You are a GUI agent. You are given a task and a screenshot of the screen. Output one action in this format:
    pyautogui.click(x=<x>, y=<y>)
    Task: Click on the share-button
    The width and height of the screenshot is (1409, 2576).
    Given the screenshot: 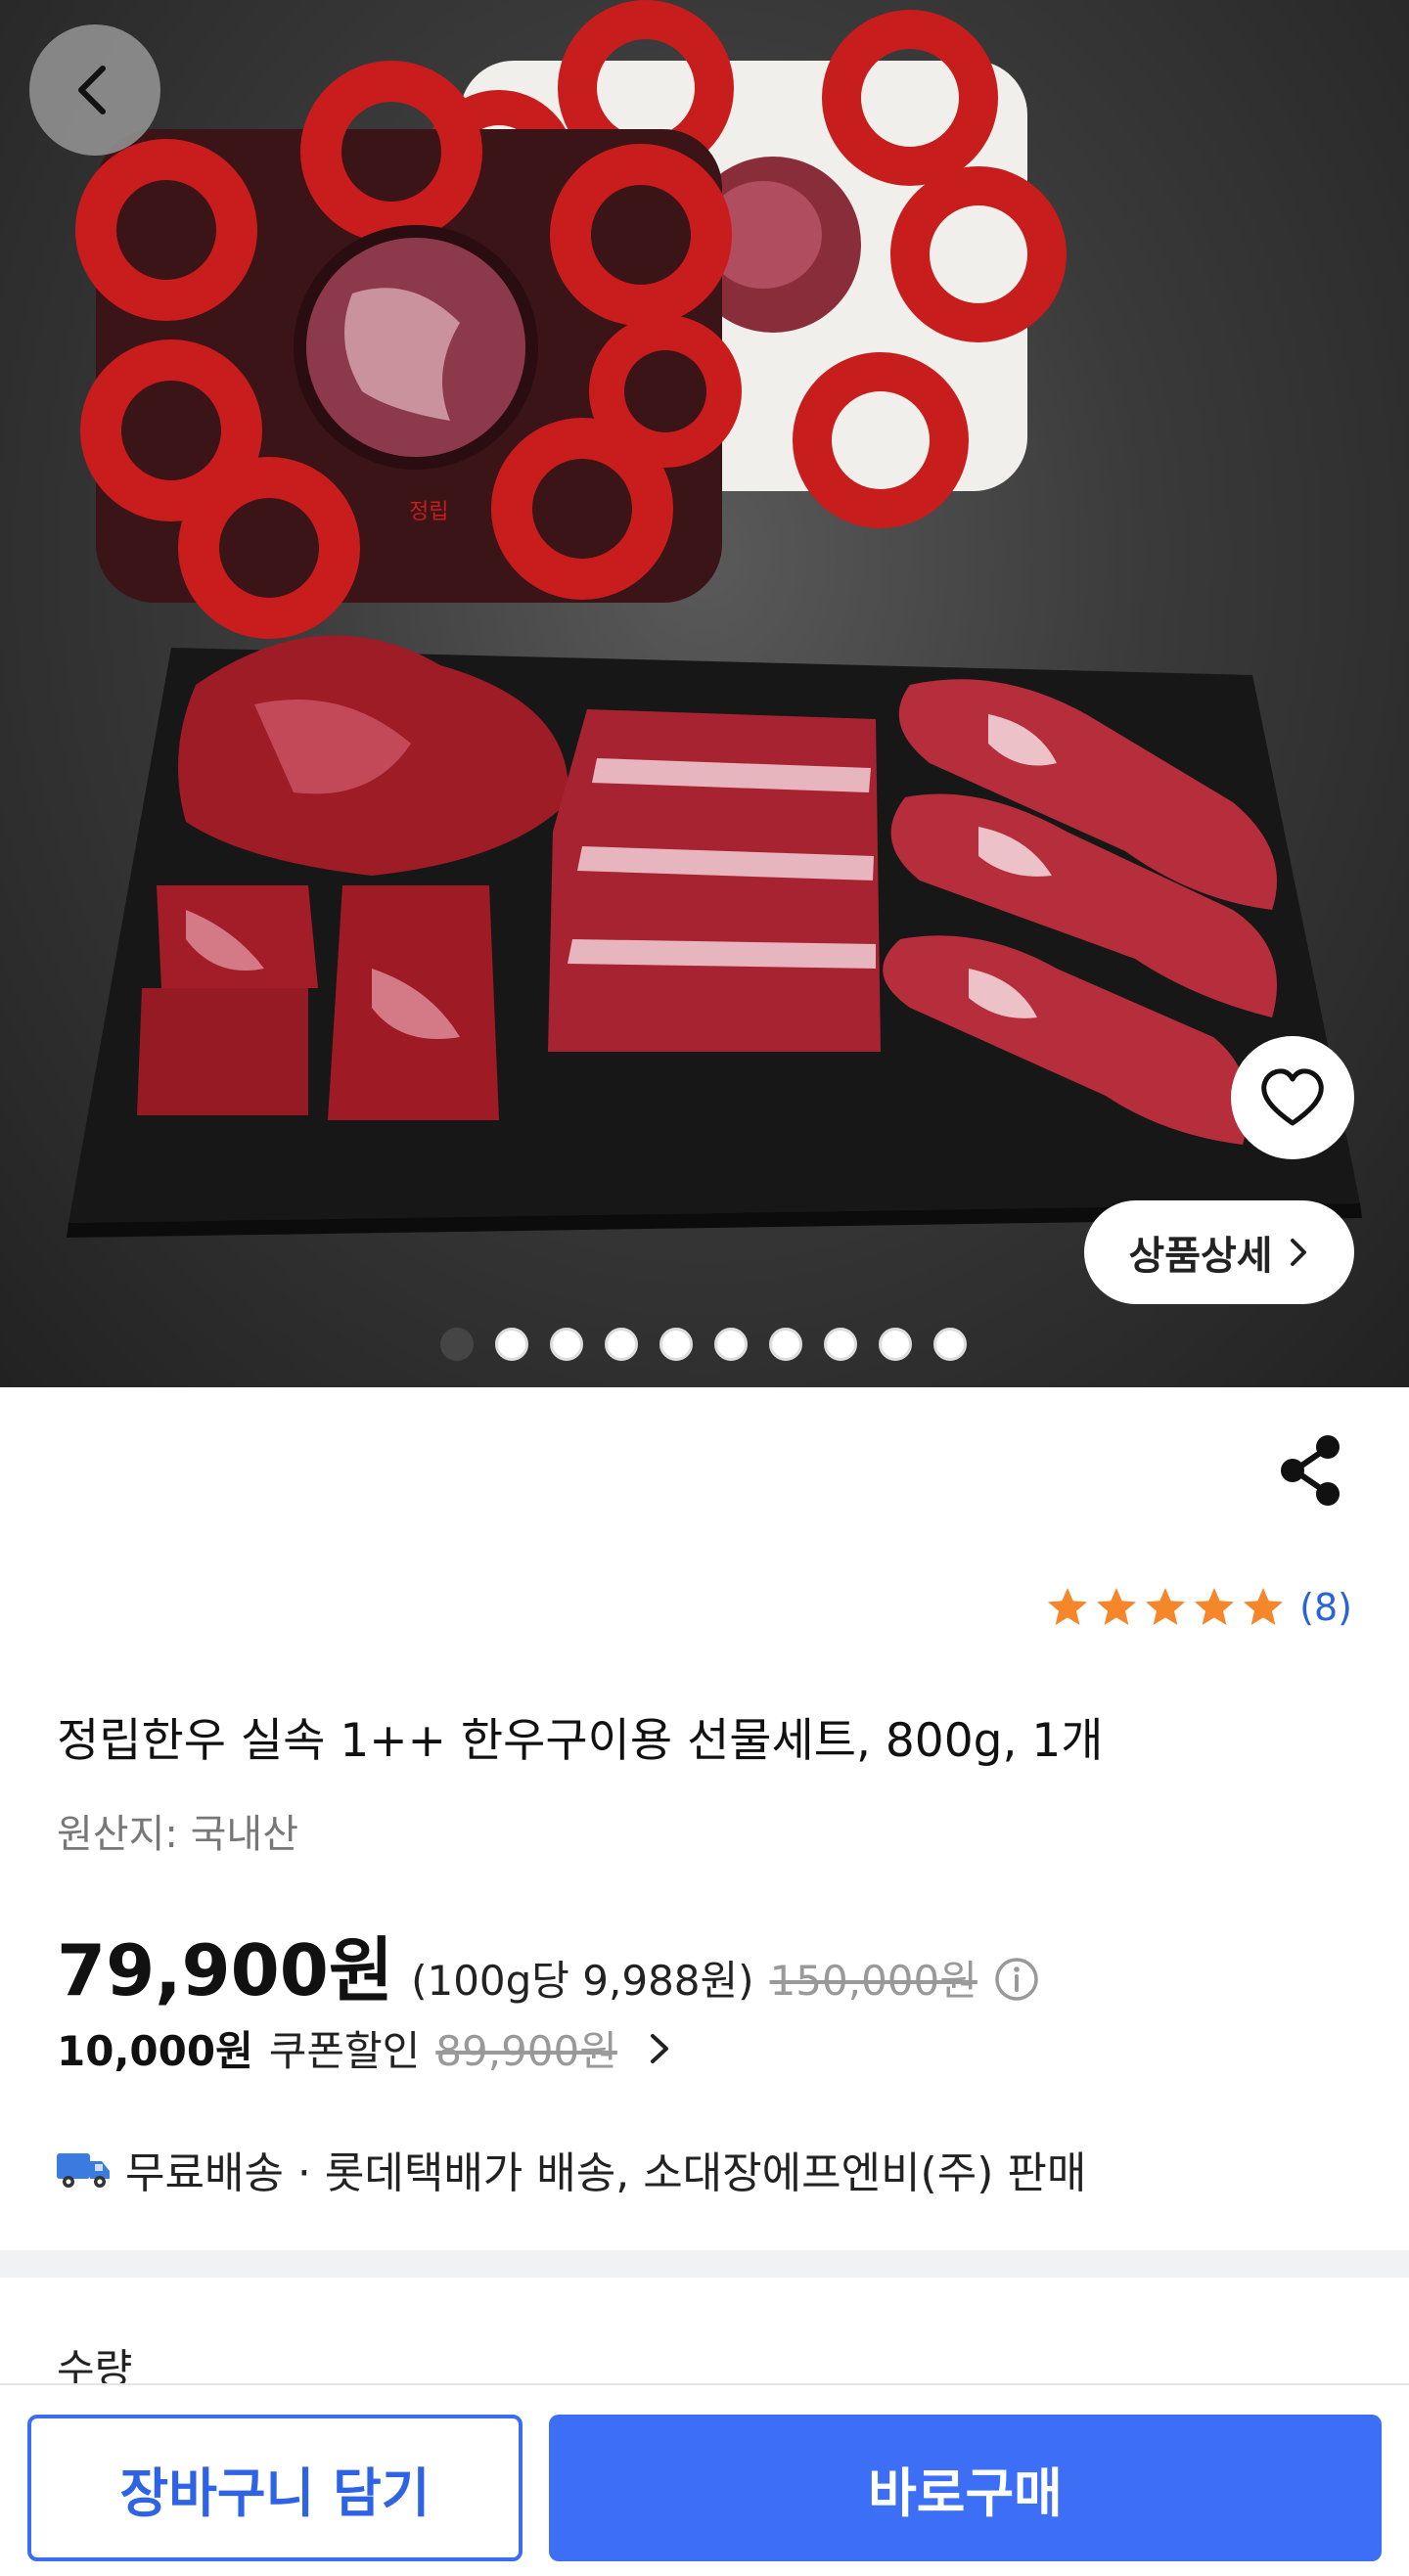 What is the action you would take?
    pyautogui.click(x=1312, y=1470)
    